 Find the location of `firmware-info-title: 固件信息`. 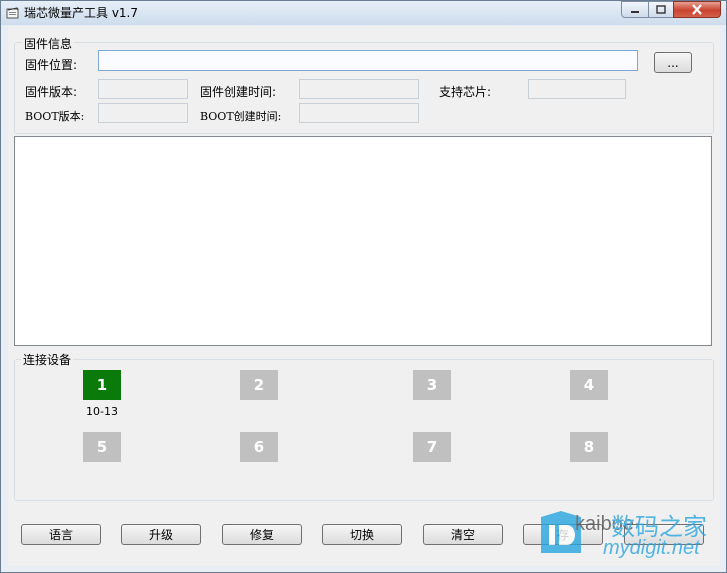

firmware-info-title: 固件信息 is located at coordinates (48, 43).